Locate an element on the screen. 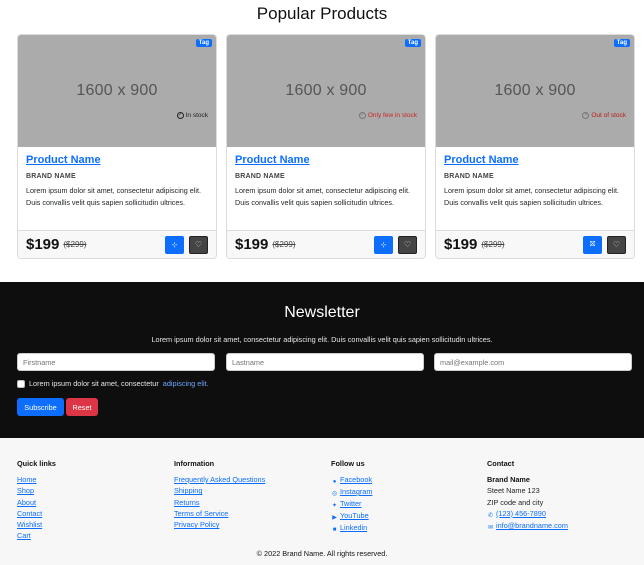  twitter-icon: ✦ is located at coordinates (334, 506).